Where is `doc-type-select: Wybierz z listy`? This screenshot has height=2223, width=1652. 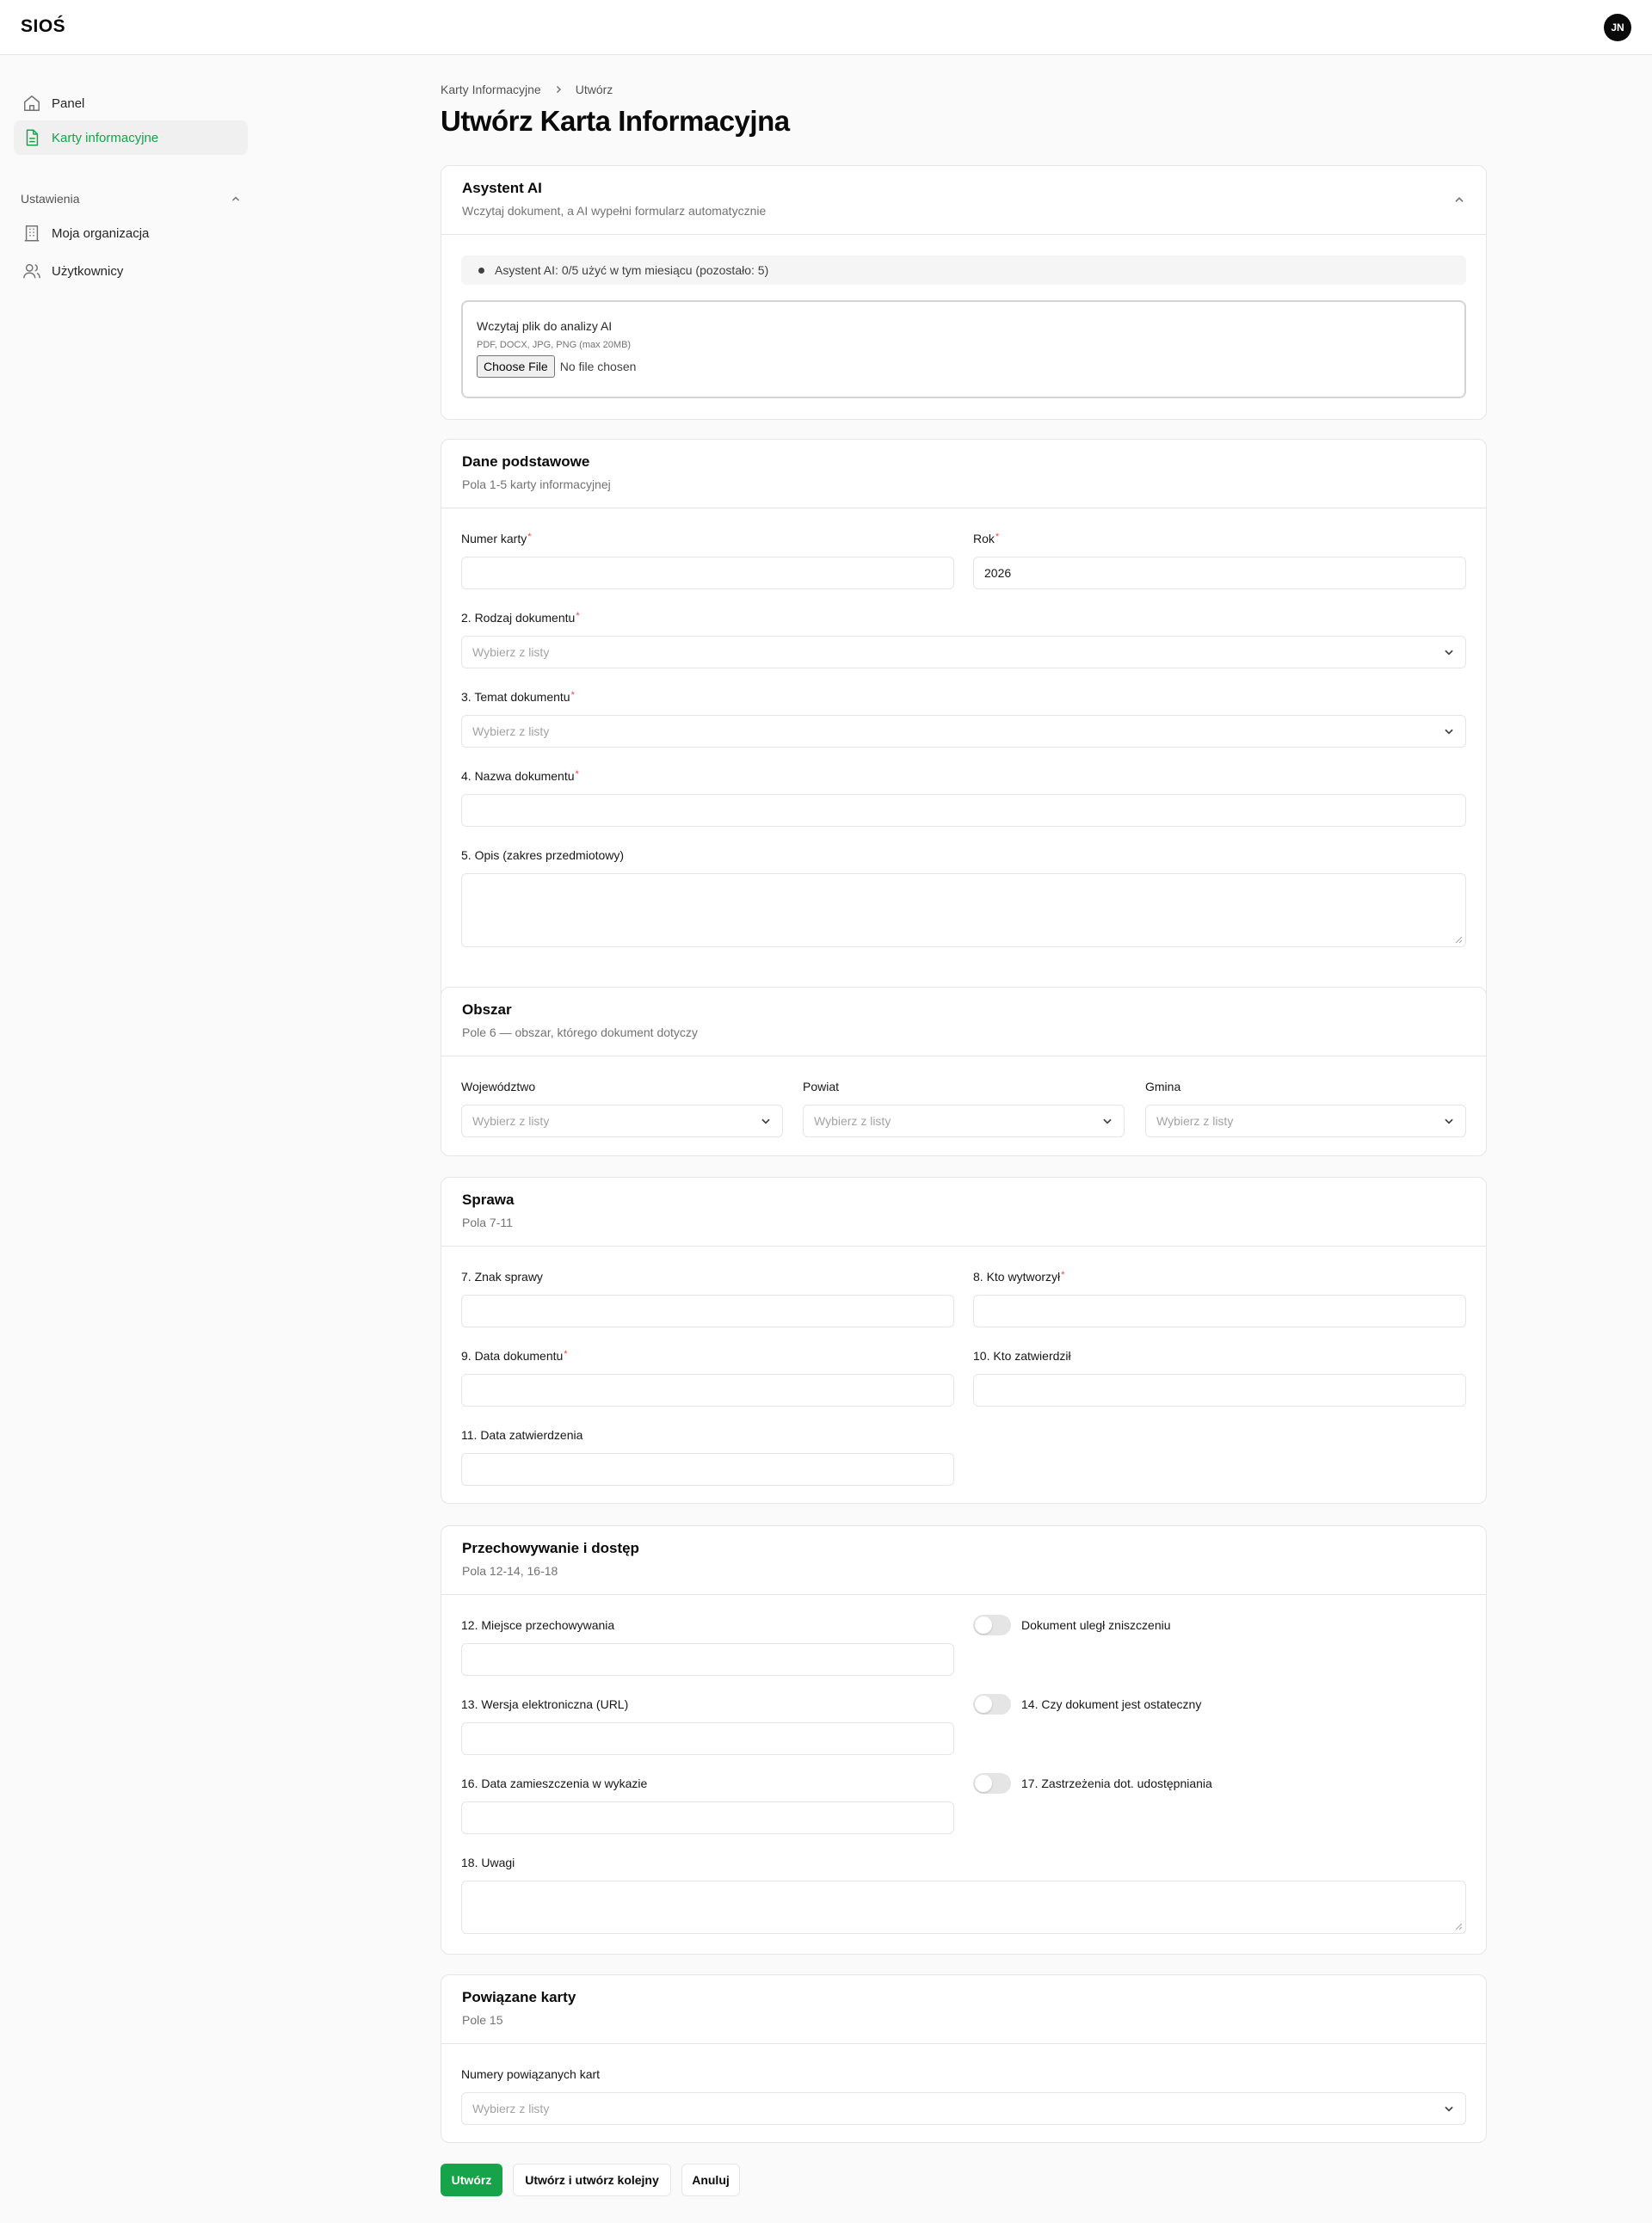 doc-type-select: Wybierz z listy is located at coordinates (963, 652).